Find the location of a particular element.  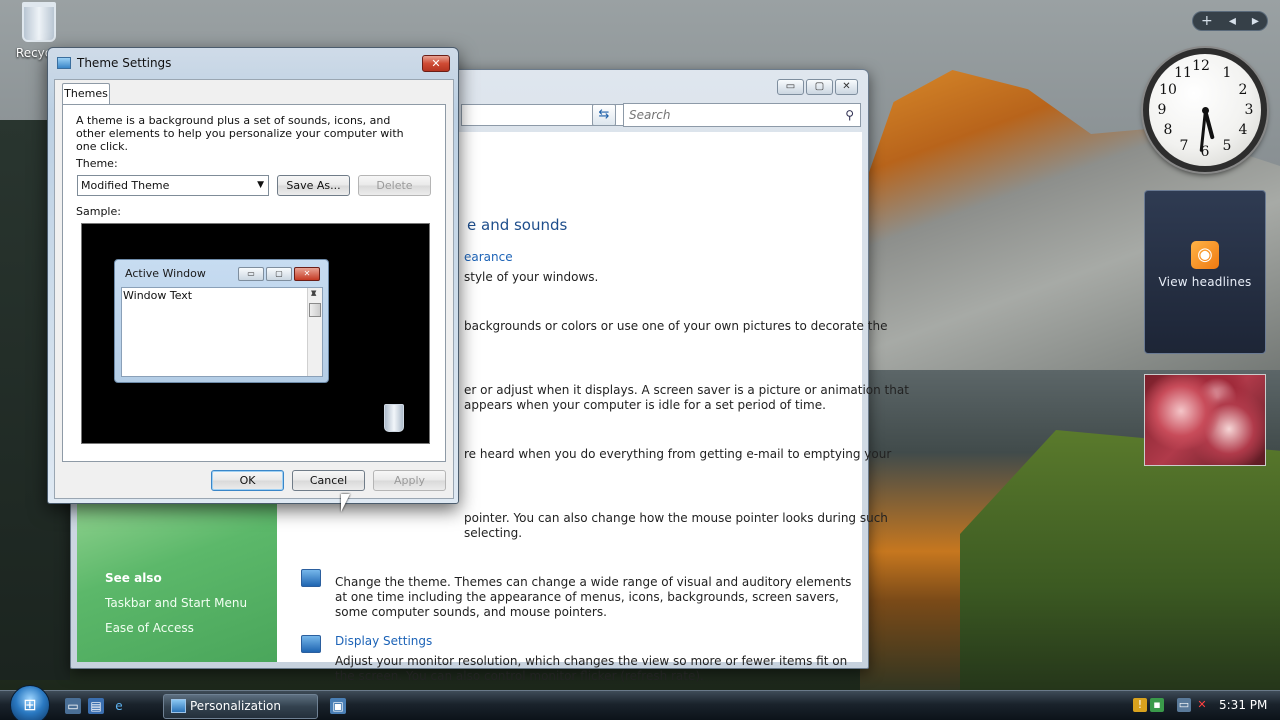

theme-preview: Active Window ▭ ▢ ✕ Window Text ▲ ▼ is located at coordinates (255, 333).